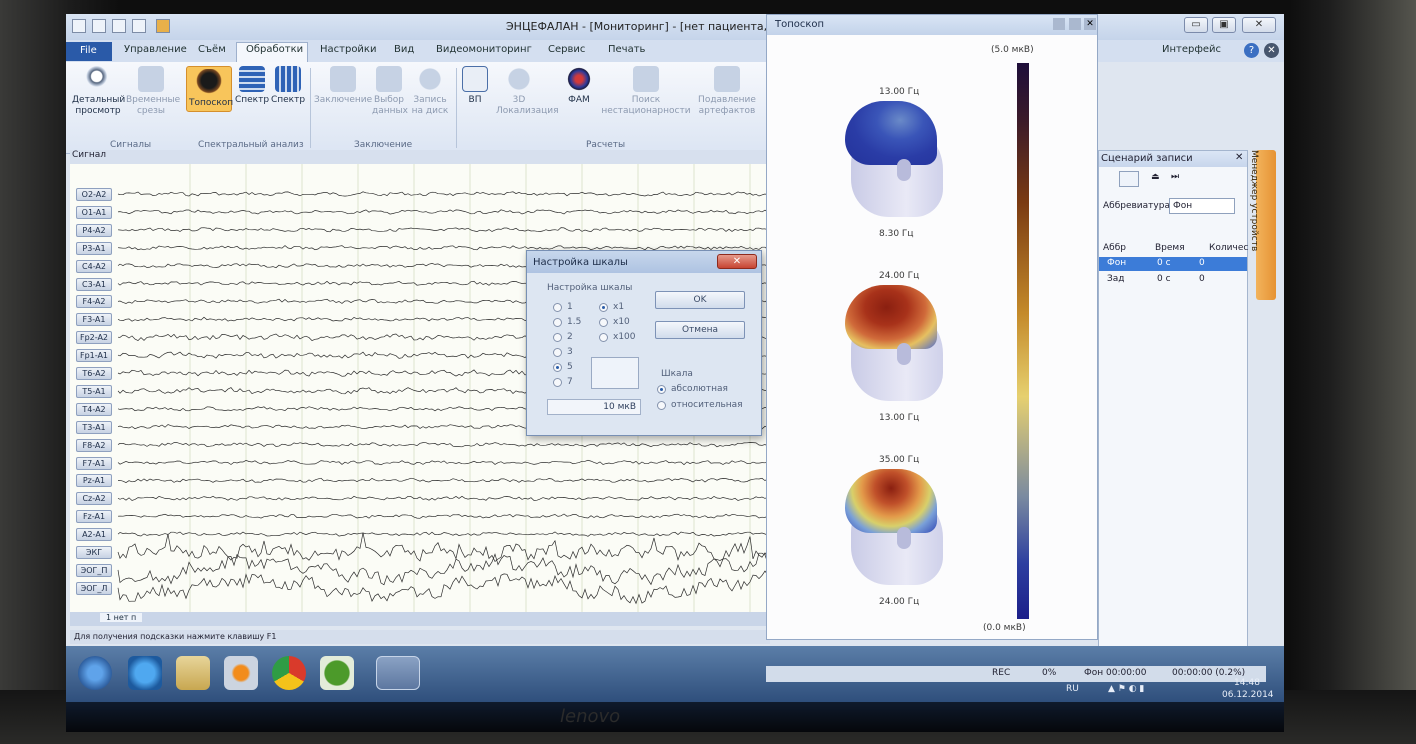 The image size is (1416, 744). What do you see at coordinates (430, 91) in the screenshot?
I see `write-disk-button: Запись на диск` at bounding box center [430, 91].